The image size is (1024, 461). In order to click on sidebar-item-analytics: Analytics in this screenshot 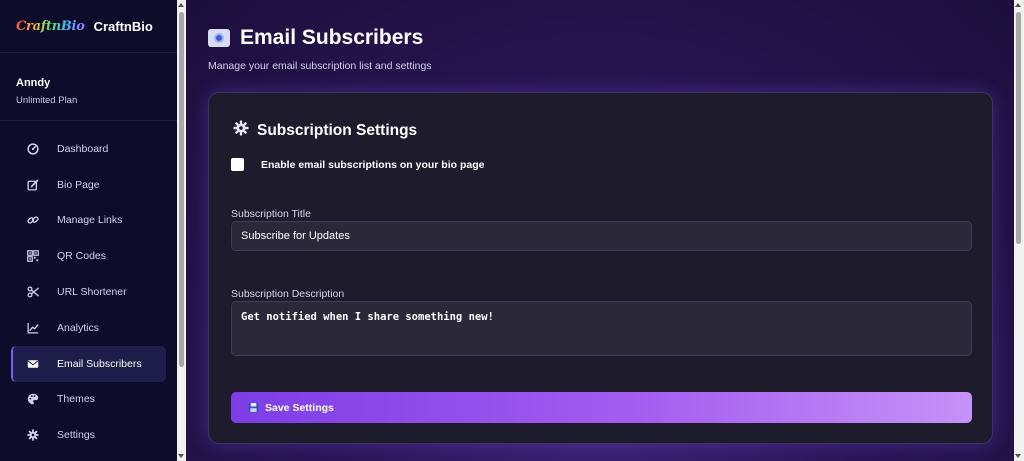, I will do `click(88, 328)`.